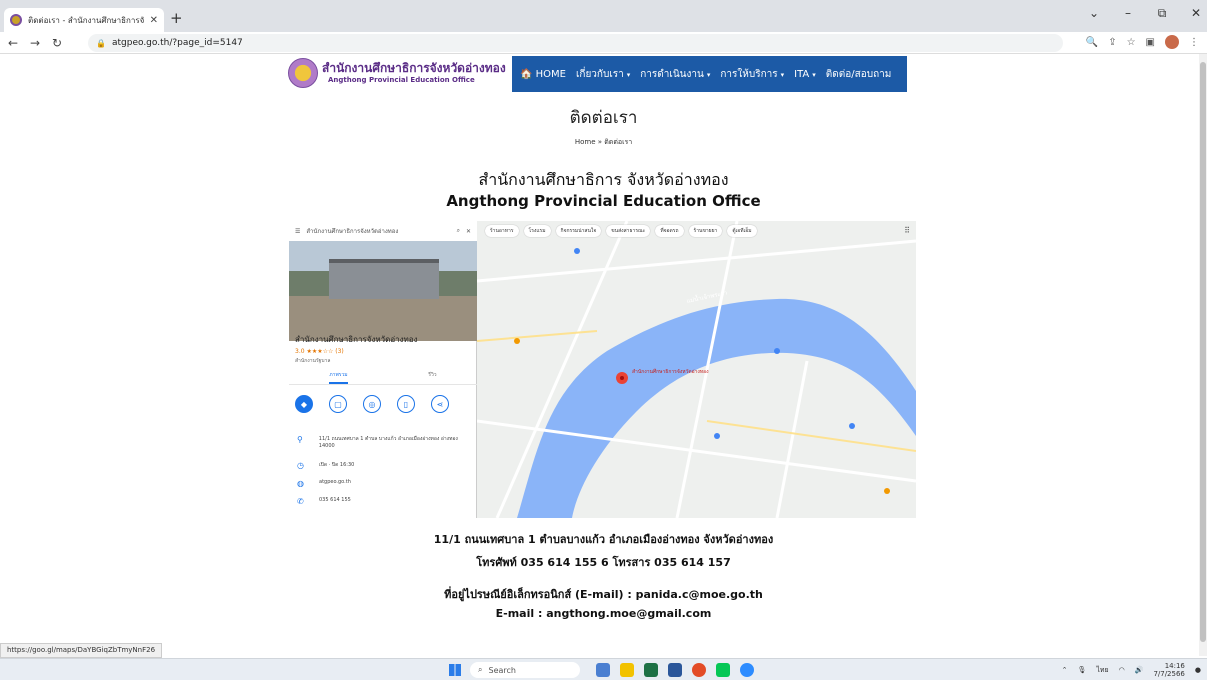  Describe the element at coordinates (651, 670) in the screenshot. I see `excel-icon` at that location.